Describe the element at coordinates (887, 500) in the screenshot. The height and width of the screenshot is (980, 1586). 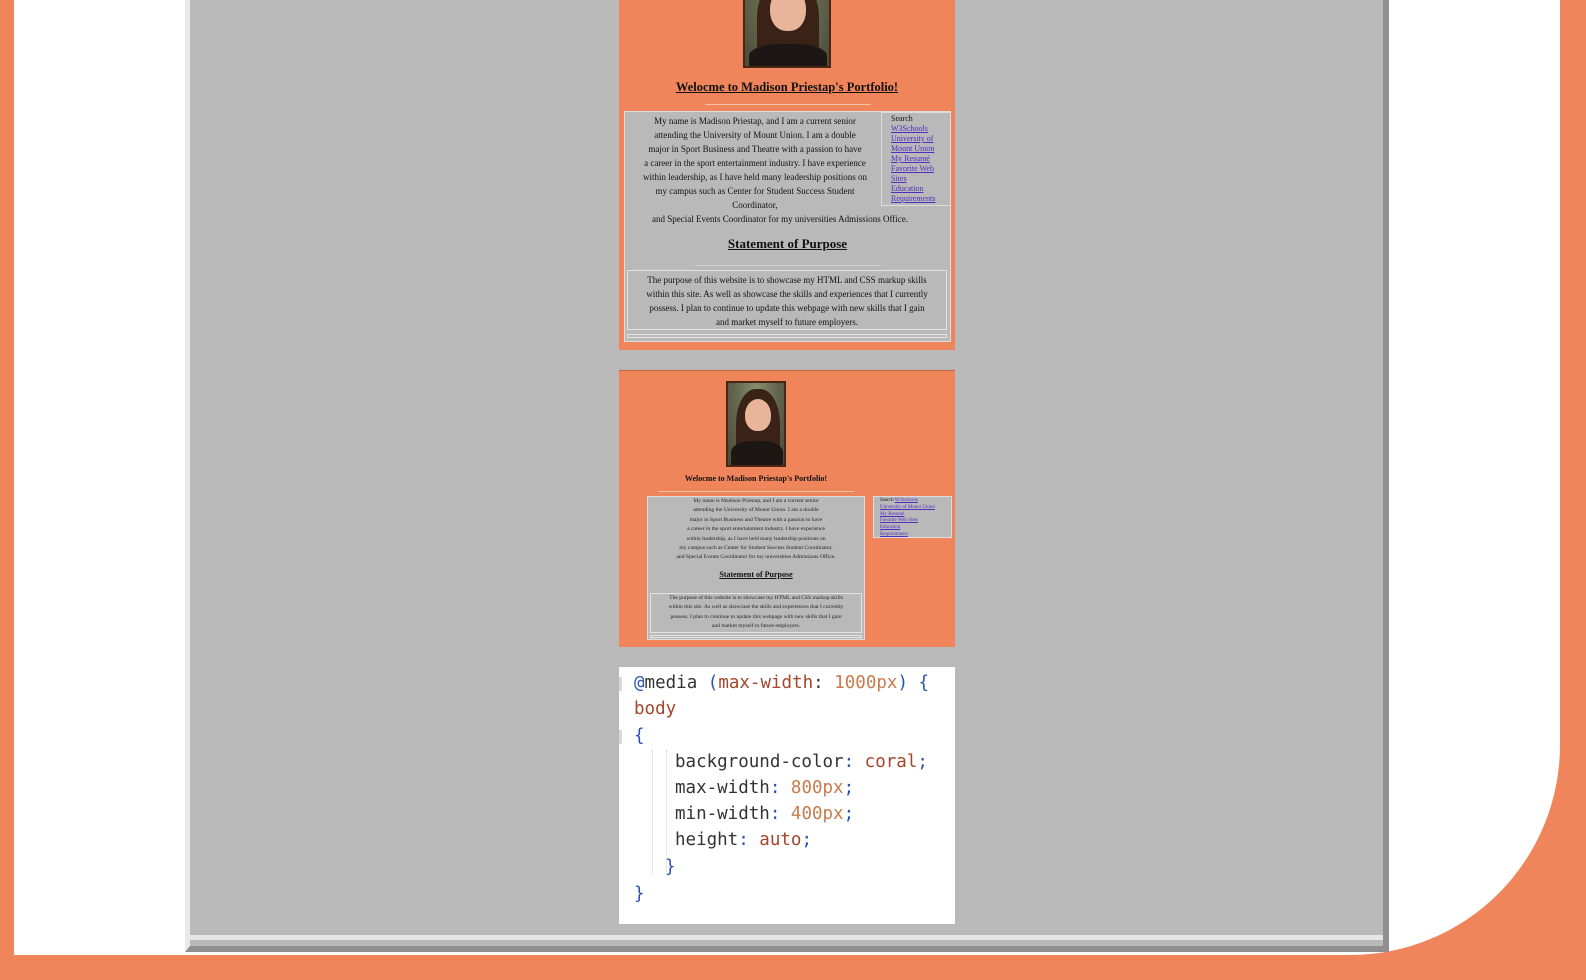
I see `sidebar-heading-small: Search` at that location.